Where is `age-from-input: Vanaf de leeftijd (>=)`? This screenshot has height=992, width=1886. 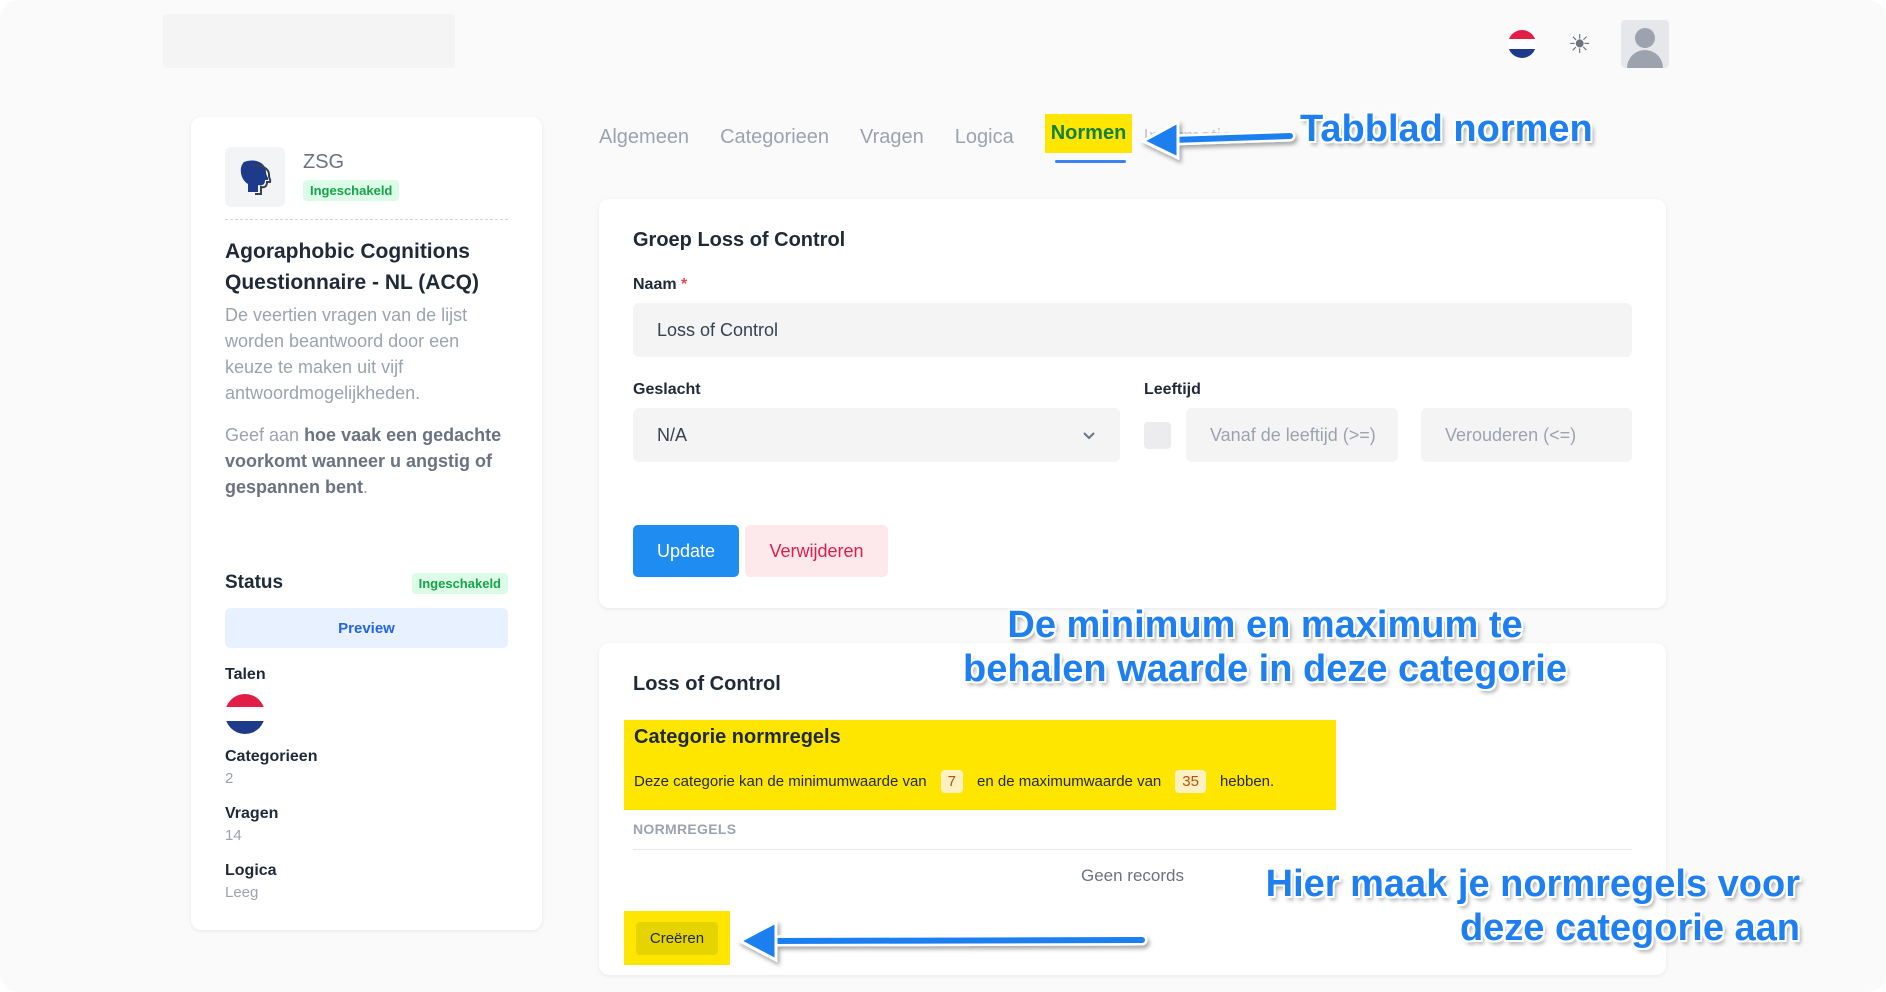
age-from-input: Vanaf de leeftijd (>=) is located at coordinates (1292, 435).